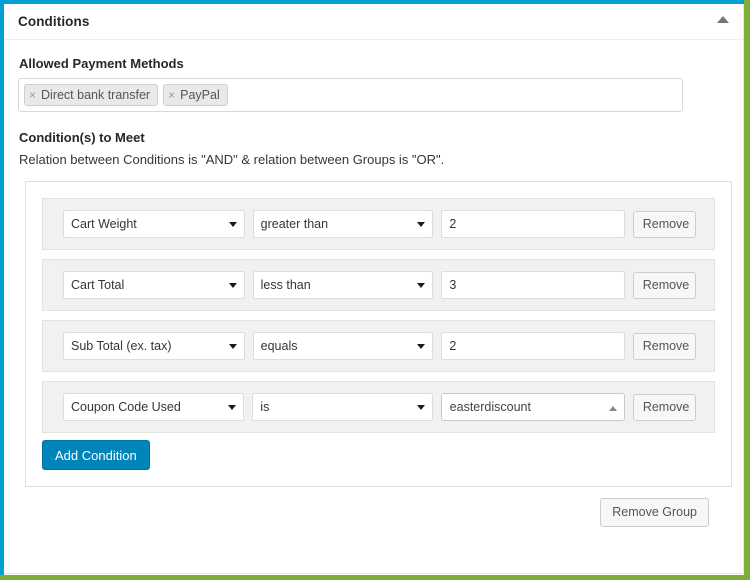 The image size is (750, 580). Describe the element at coordinates (285, 285) in the screenshot. I see `condition-operator-value: less than` at that location.